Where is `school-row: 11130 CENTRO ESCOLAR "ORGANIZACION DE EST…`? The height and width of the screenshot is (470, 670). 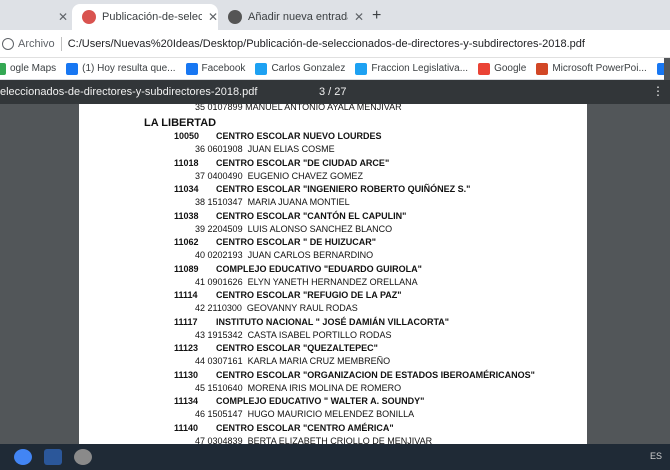
school-row: 11130 CENTRO ESCOLAR "ORGANIZACION DE EST… is located at coordinates (354, 375).